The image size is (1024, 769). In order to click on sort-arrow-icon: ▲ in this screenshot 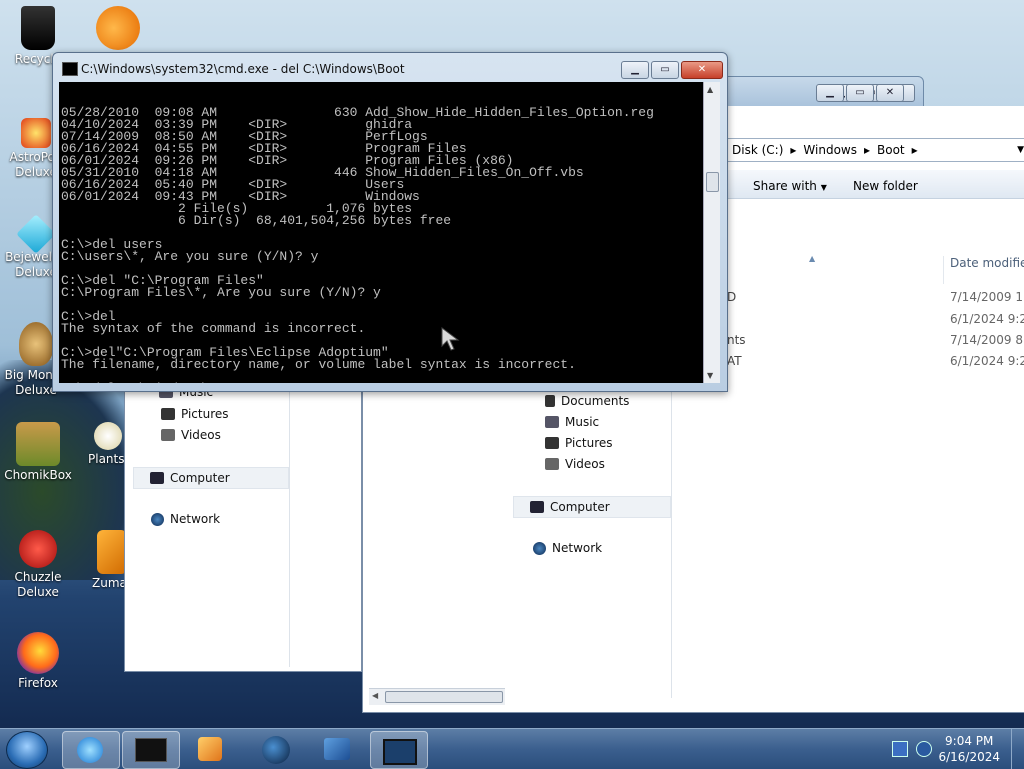, I will do `click(812, 258)`.